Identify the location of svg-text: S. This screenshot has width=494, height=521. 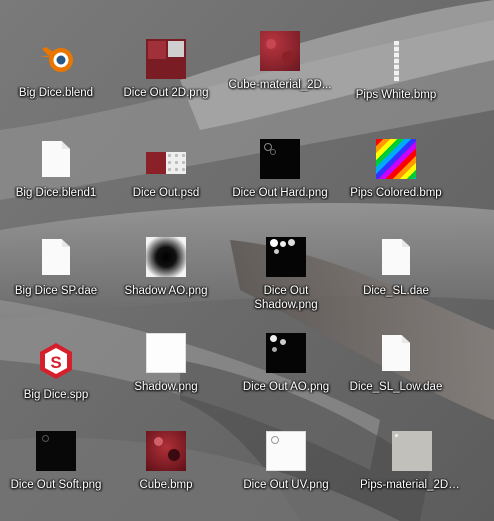
(55, 362).